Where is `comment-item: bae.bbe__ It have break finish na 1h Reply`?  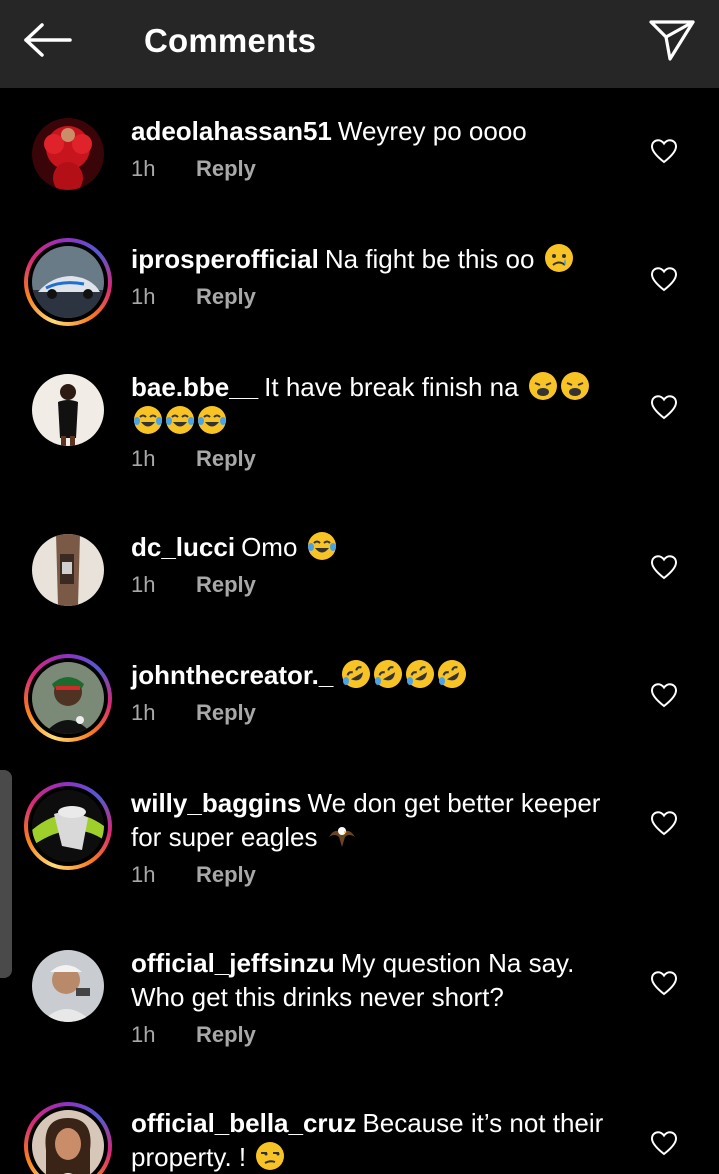
comment-item: bae.bbe__ It have break finish na 1h Reply is located at coordinates (359, 424).